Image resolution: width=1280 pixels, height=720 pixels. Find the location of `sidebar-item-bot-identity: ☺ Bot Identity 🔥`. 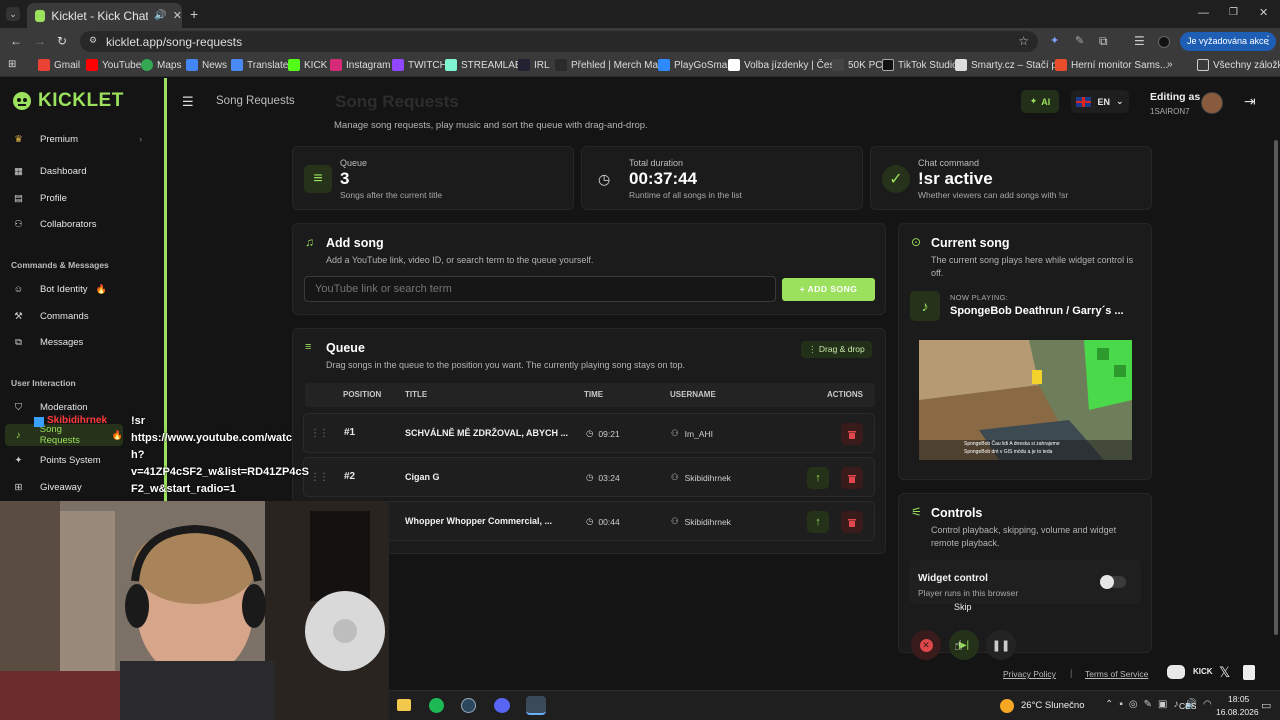

sidebar-item-bot-identity: ☺ Bot Identity 🔥 is located at coordinates (59, 289).